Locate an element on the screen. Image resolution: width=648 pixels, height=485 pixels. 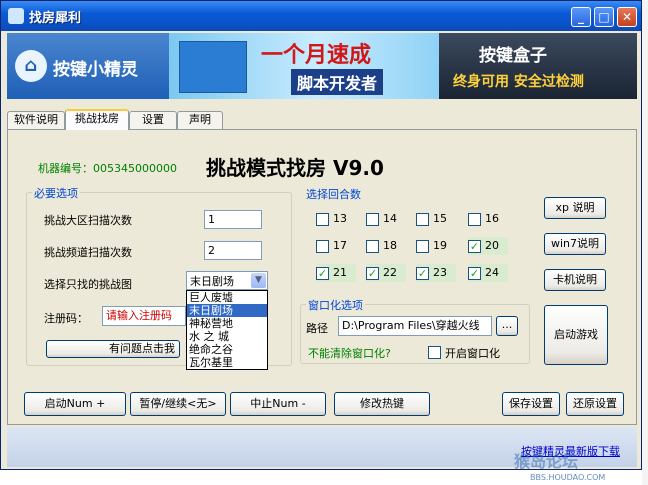
ad-right-title: 按键盒子 is located at coordinates (513, 56).